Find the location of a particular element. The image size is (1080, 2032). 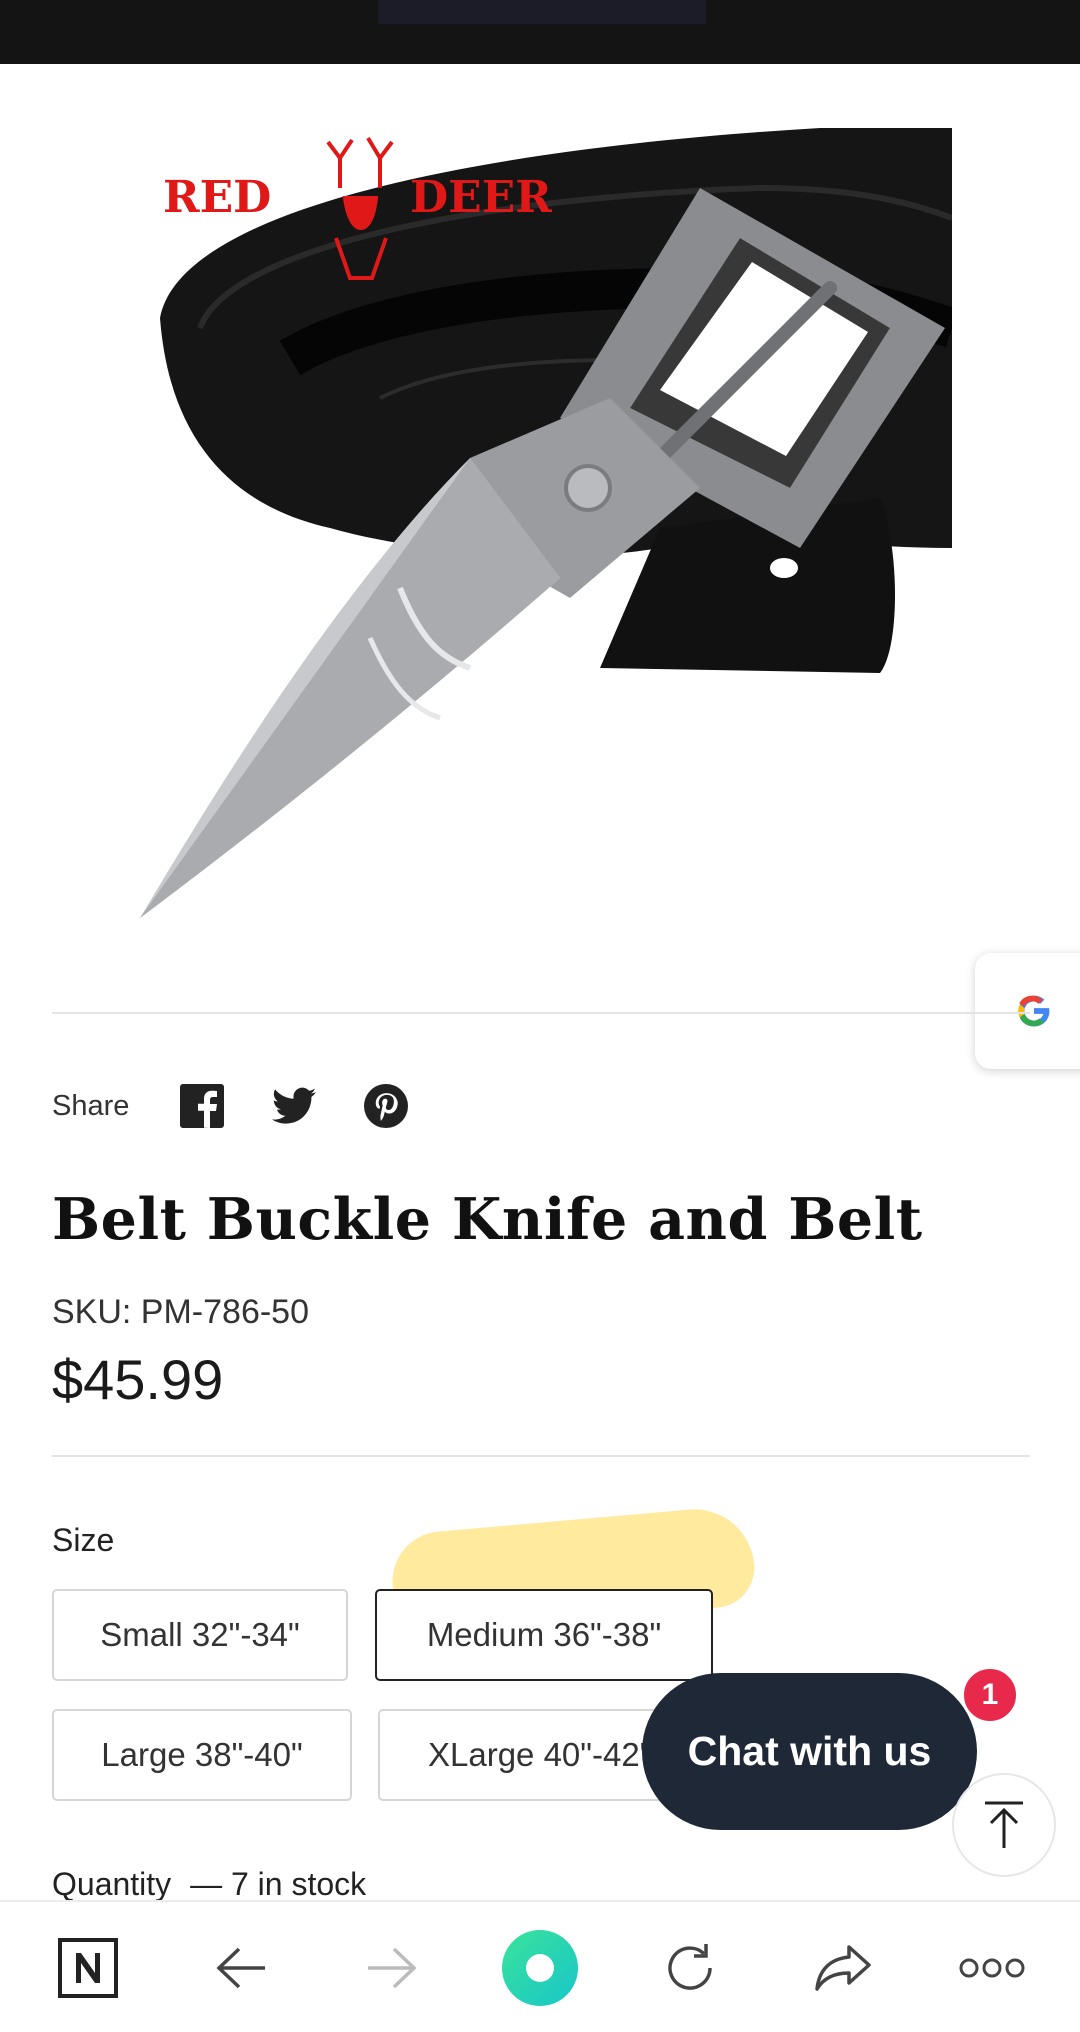

scroll-to-top-button is located at coordinates (1004, 1825).